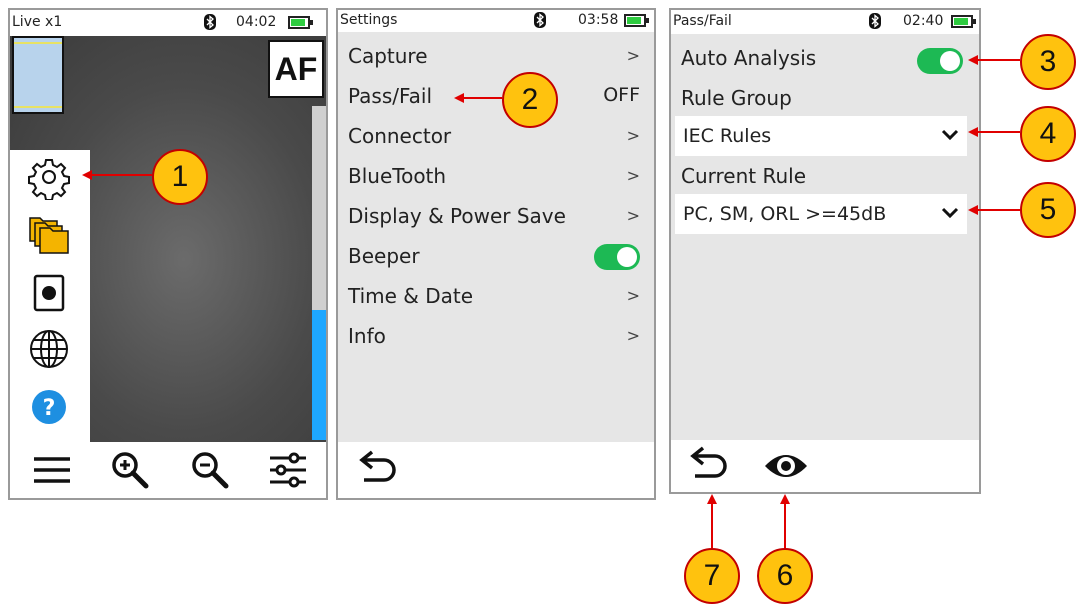  I want to click on callout-2: 2, so click(530, 100).